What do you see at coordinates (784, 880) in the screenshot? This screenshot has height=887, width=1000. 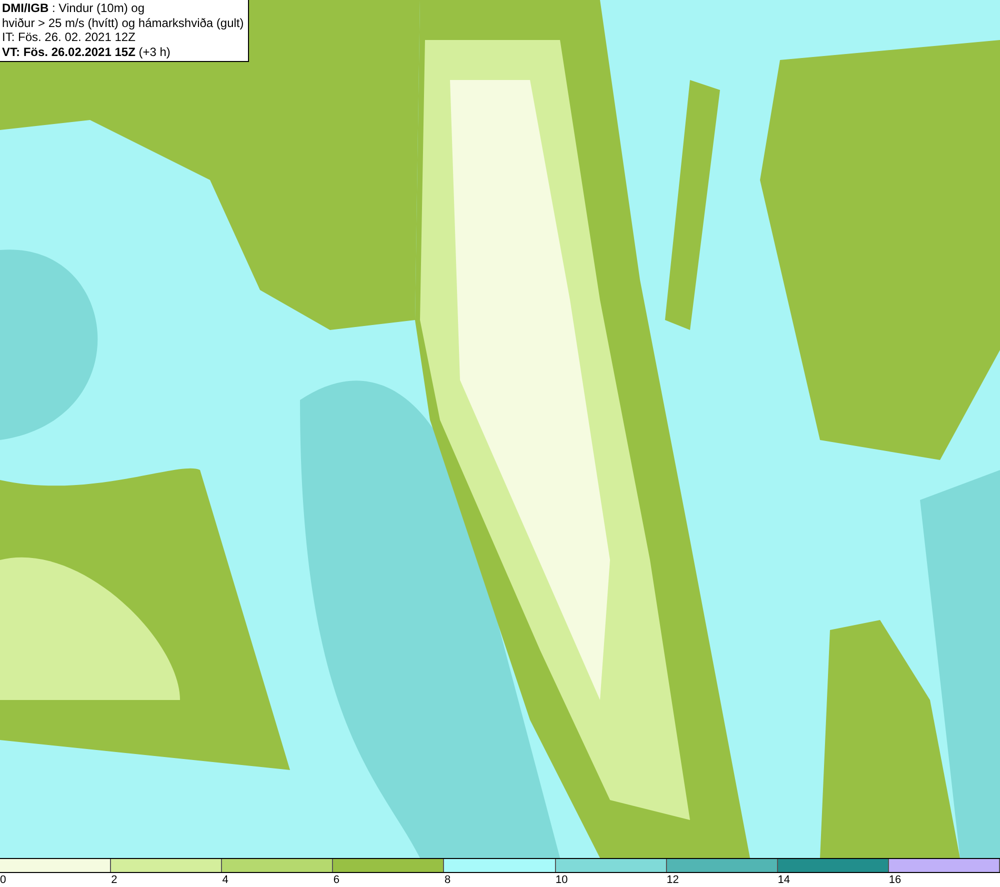 I see `legend-tick-label: 14` at bounding box center [784, 880].